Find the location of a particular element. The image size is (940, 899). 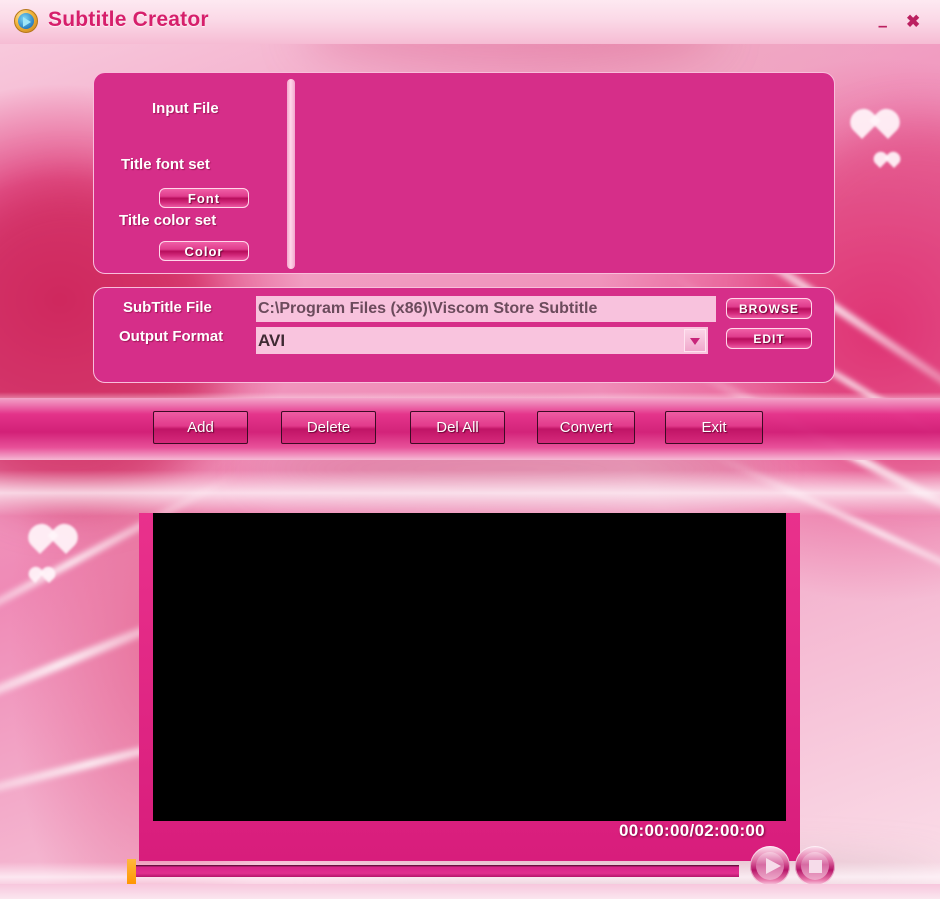

output-format-value: AVI is located at coordinates (272, 340).